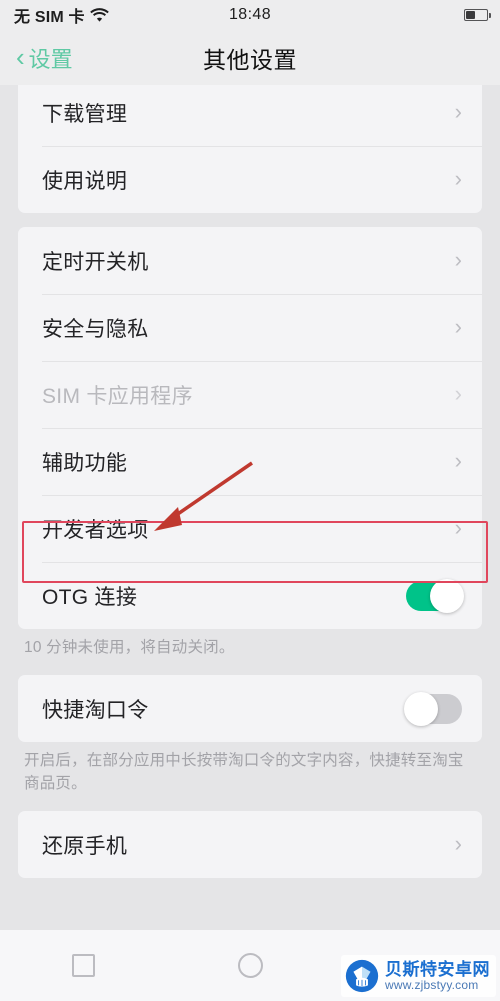  What do you see at coordinates (85, 181) in the screenshot?
I see `settings-row-label: 使用说明` at bounding box center [85, 181].